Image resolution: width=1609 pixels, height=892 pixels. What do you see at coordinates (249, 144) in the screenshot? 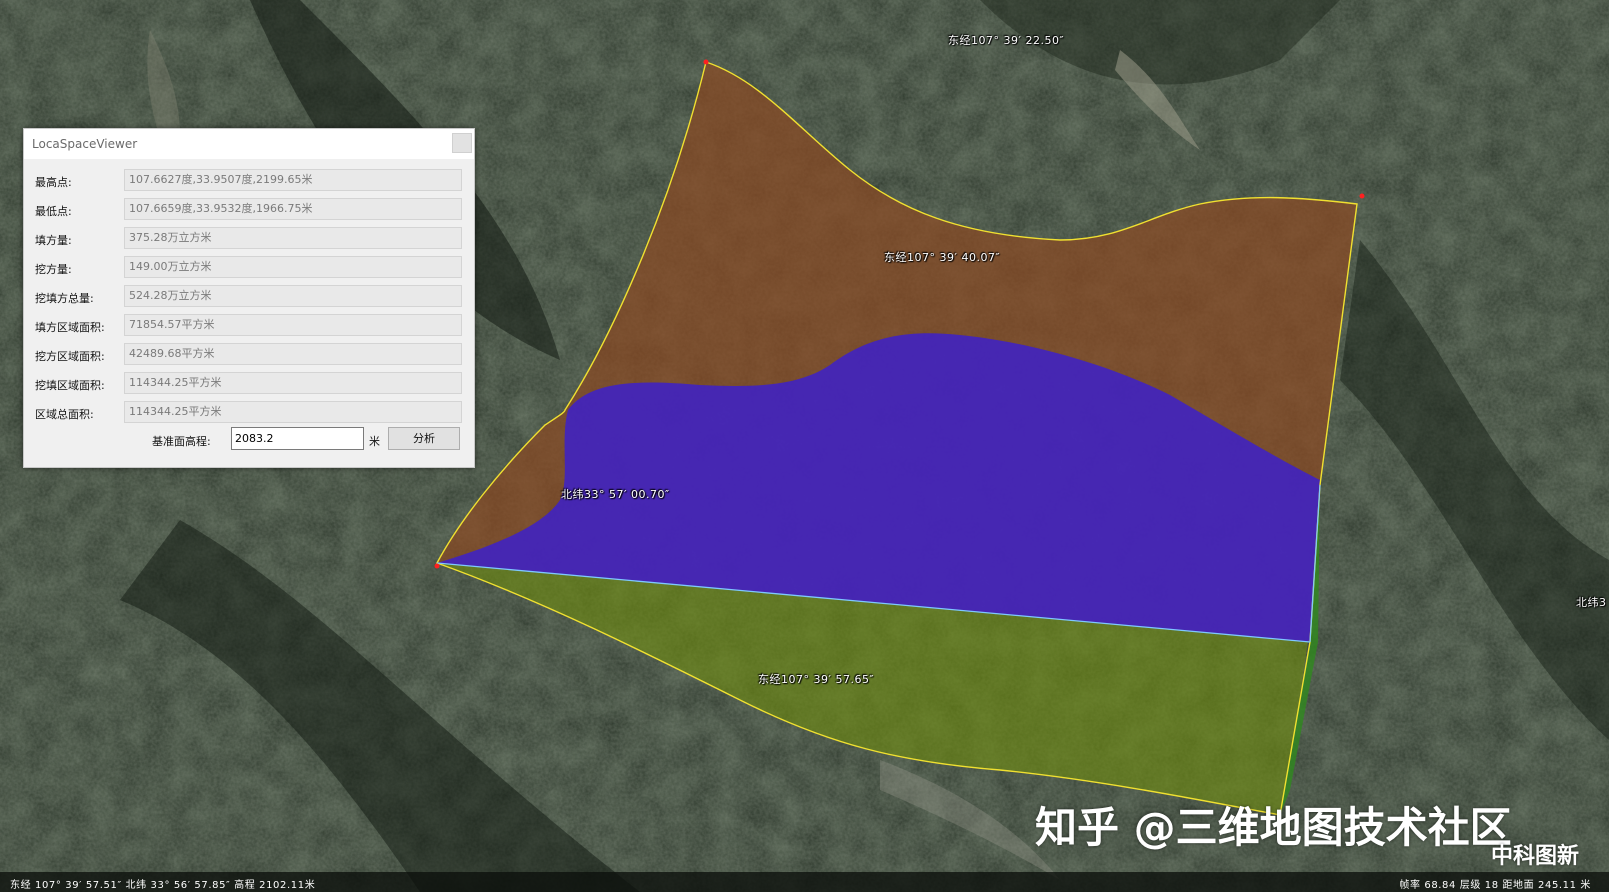
I see `dialog-titlebar: LocaSpaceViewer` at bounding box center [249, 144].